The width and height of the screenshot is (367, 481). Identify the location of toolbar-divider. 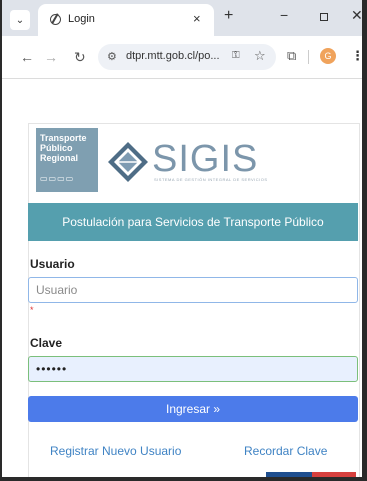
(308, 57).